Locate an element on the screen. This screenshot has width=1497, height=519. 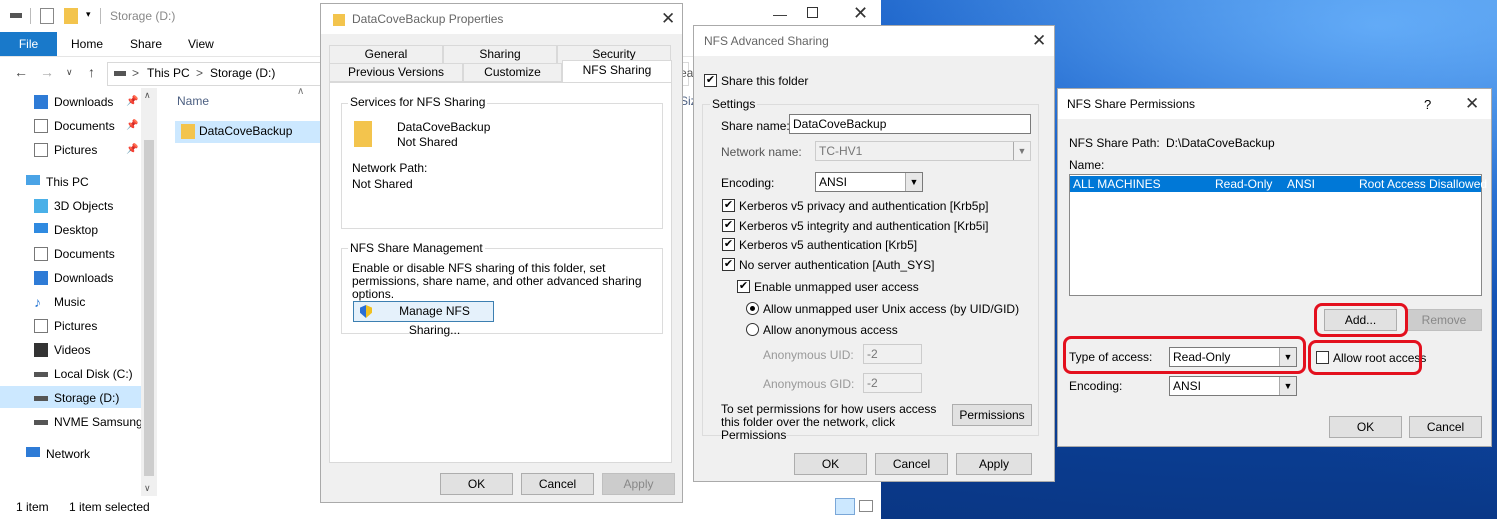
allow-unix-radio is located at coordinates (752, 308).